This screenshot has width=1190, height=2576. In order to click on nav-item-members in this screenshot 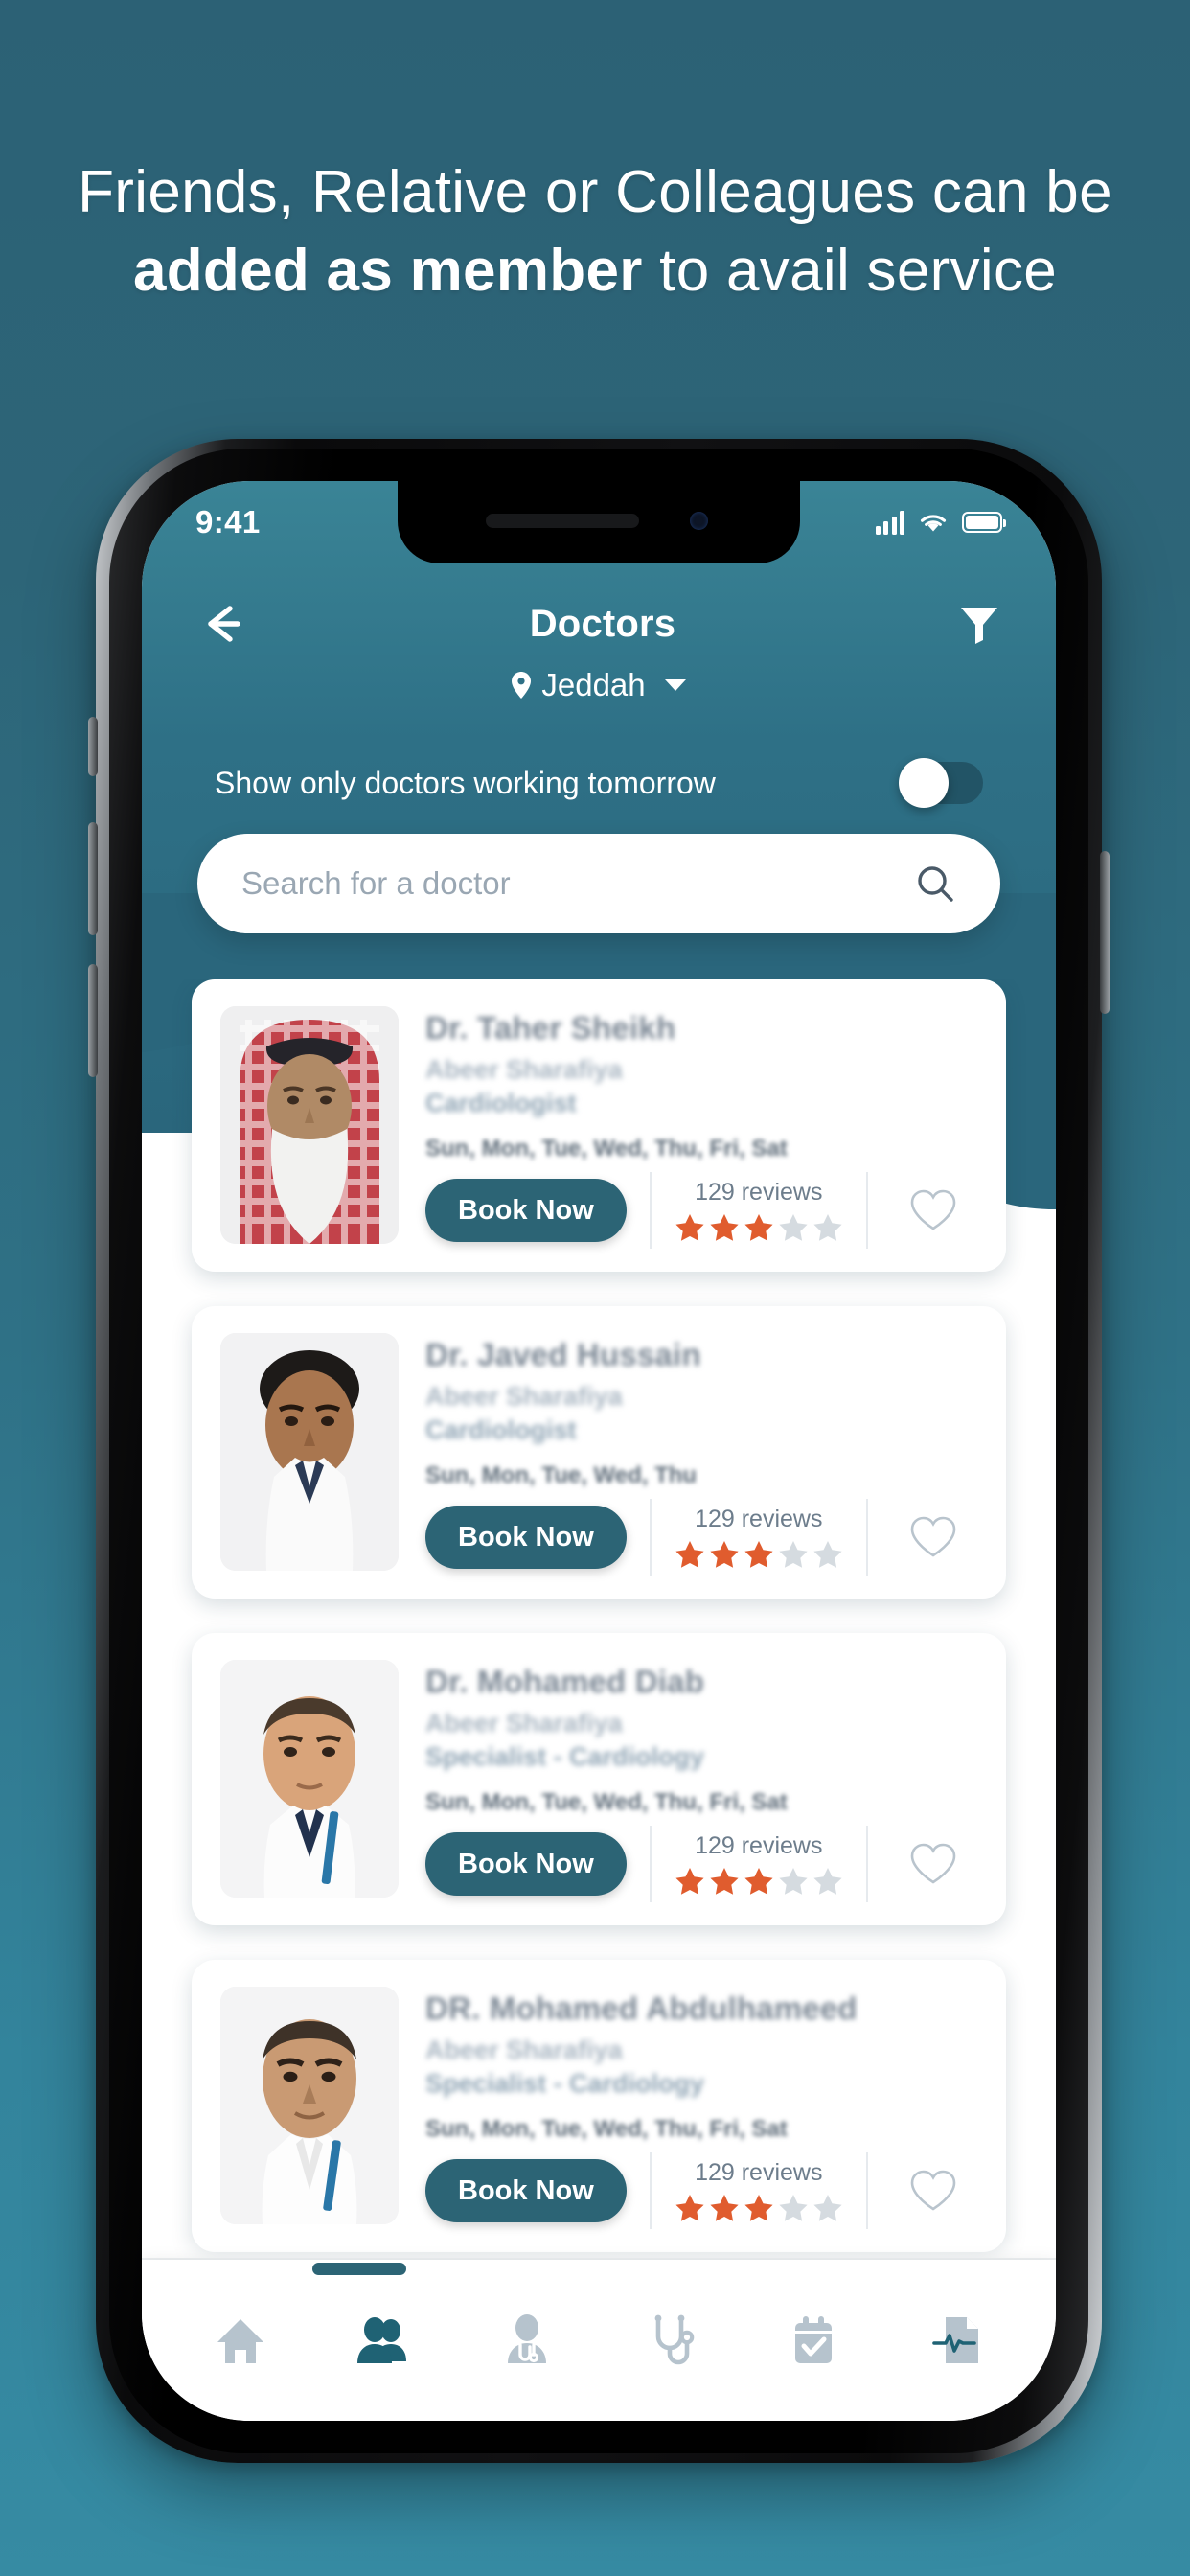, I will do `click(383, 2340)`.